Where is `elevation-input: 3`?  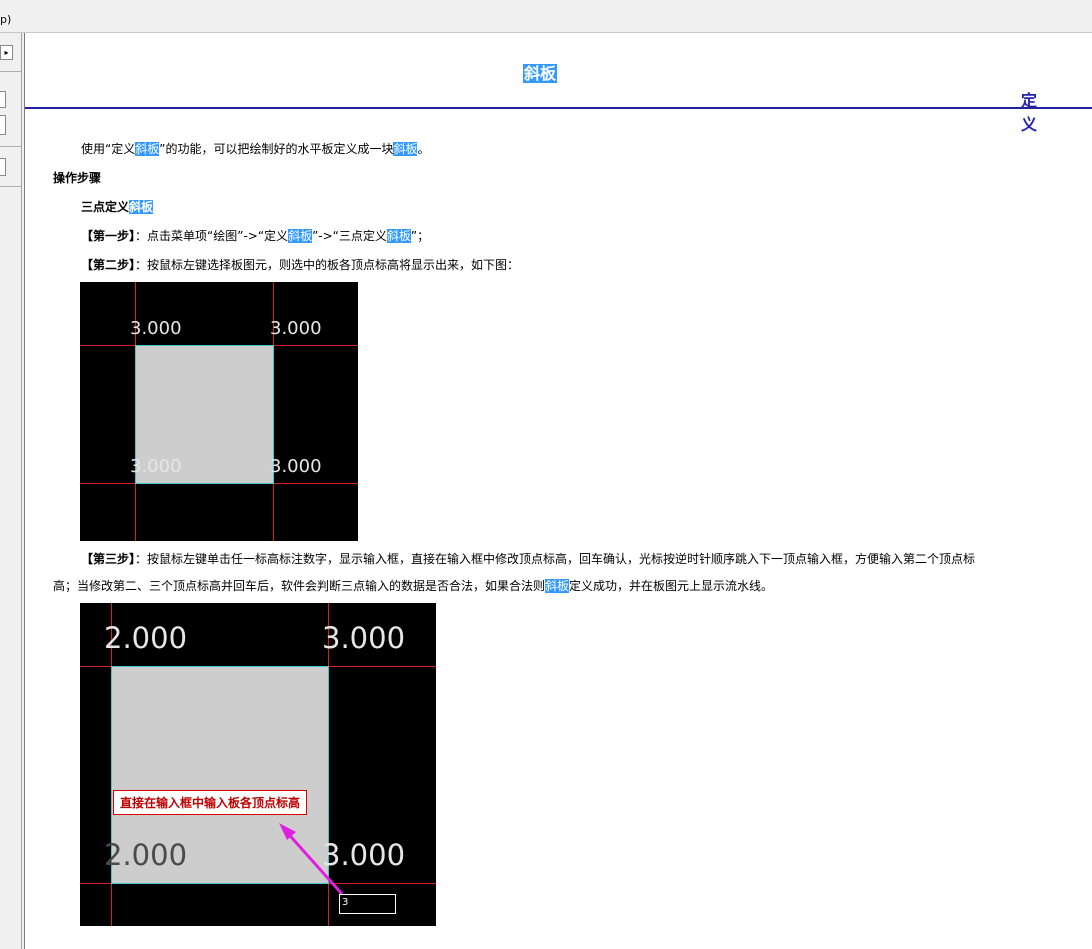
elevation-input: 3 is located at coordinates (367, 904).